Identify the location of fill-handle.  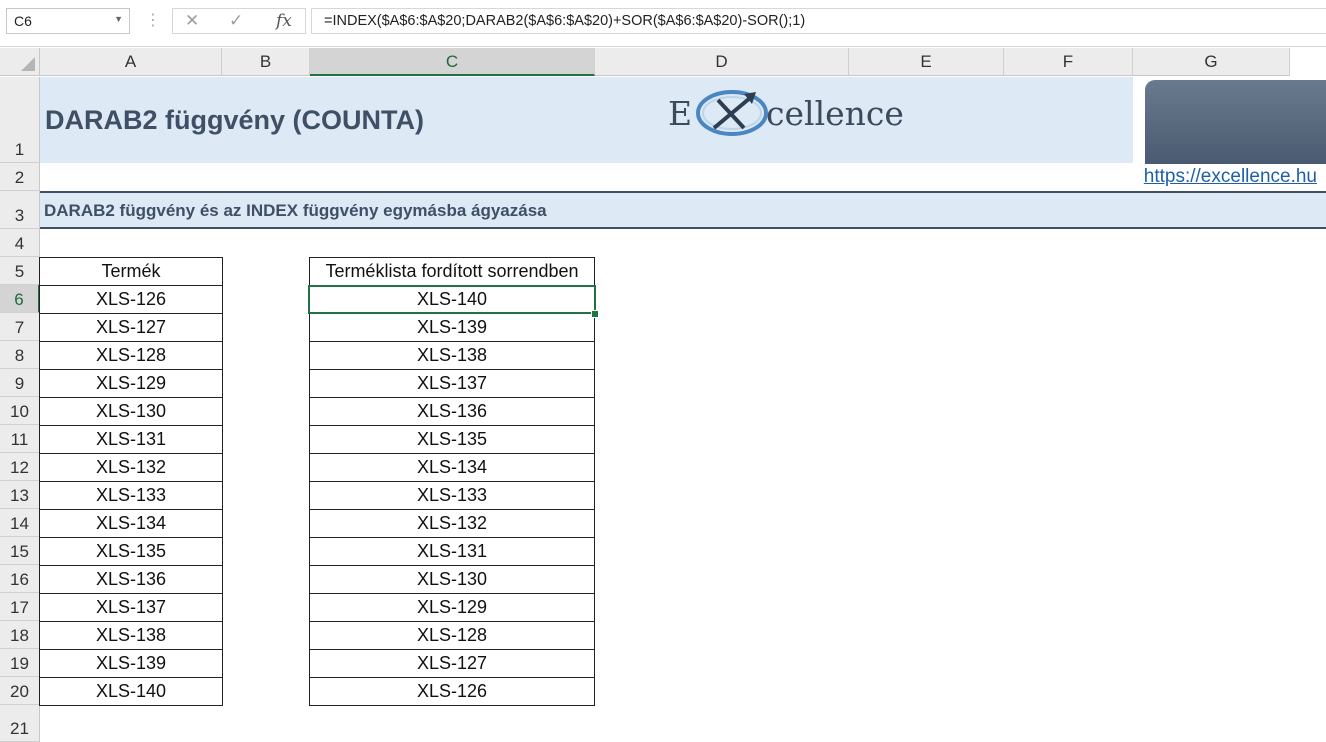
(595, 314).